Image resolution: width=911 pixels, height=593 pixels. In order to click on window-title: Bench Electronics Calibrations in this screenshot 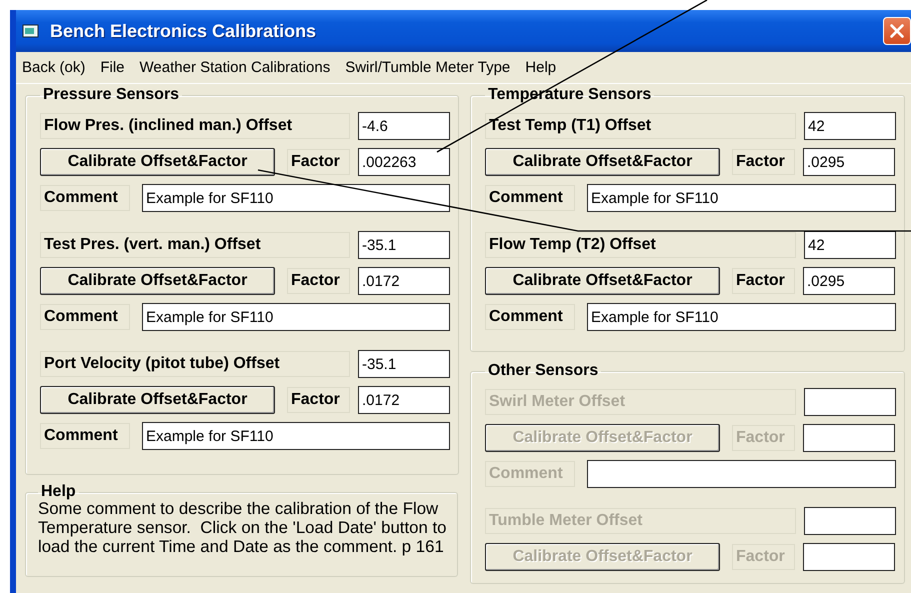, I will do `click(183, 31)`.